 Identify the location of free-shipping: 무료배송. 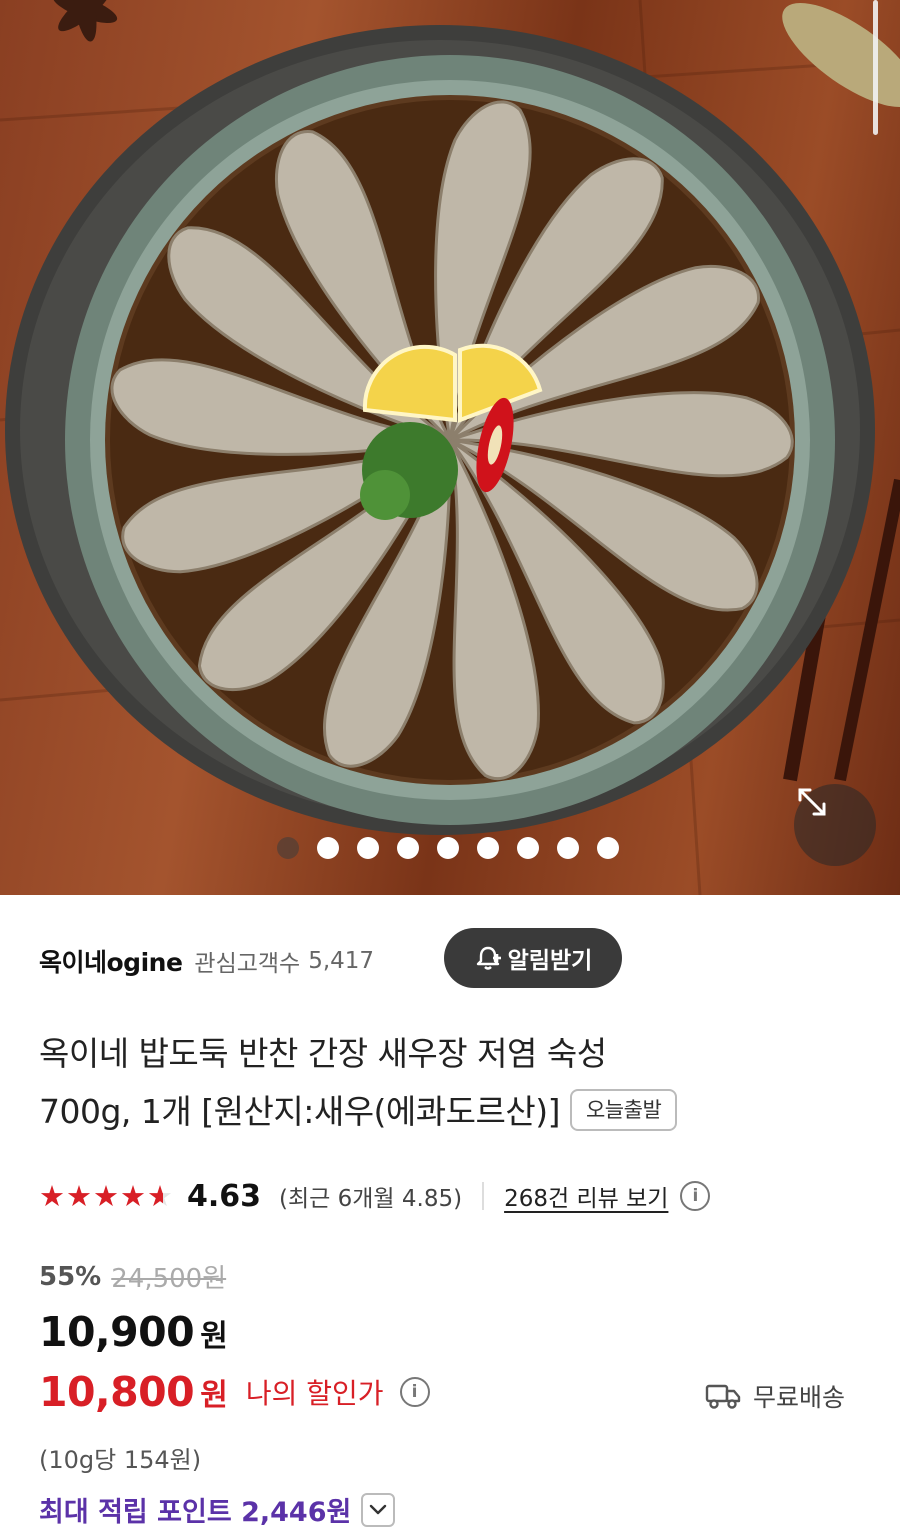
(775, 1396).